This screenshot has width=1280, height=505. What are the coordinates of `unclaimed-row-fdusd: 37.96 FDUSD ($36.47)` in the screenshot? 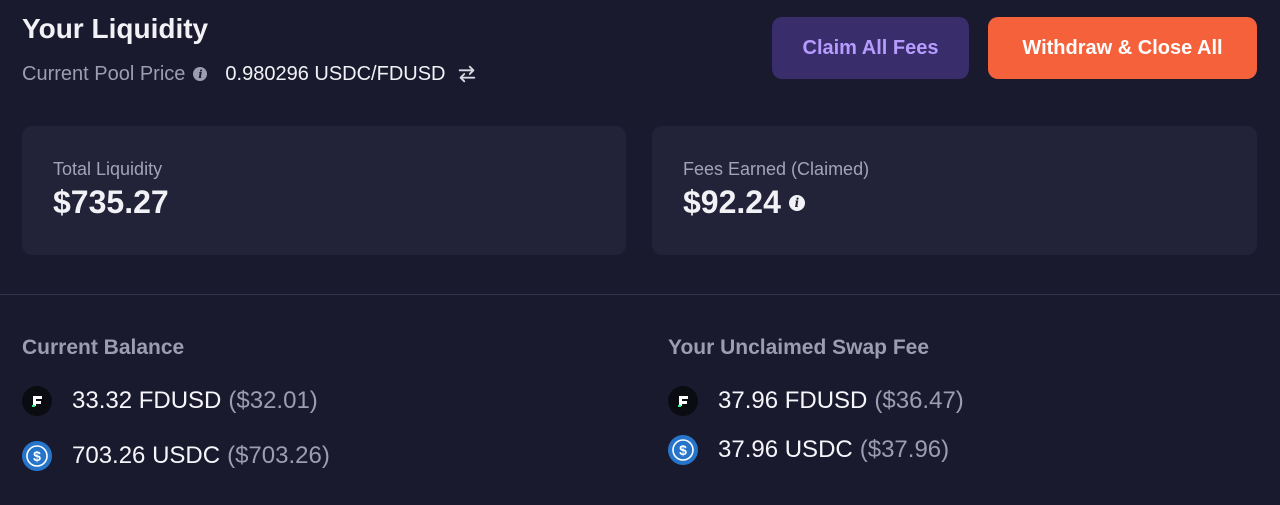 It's located at (816, 401).